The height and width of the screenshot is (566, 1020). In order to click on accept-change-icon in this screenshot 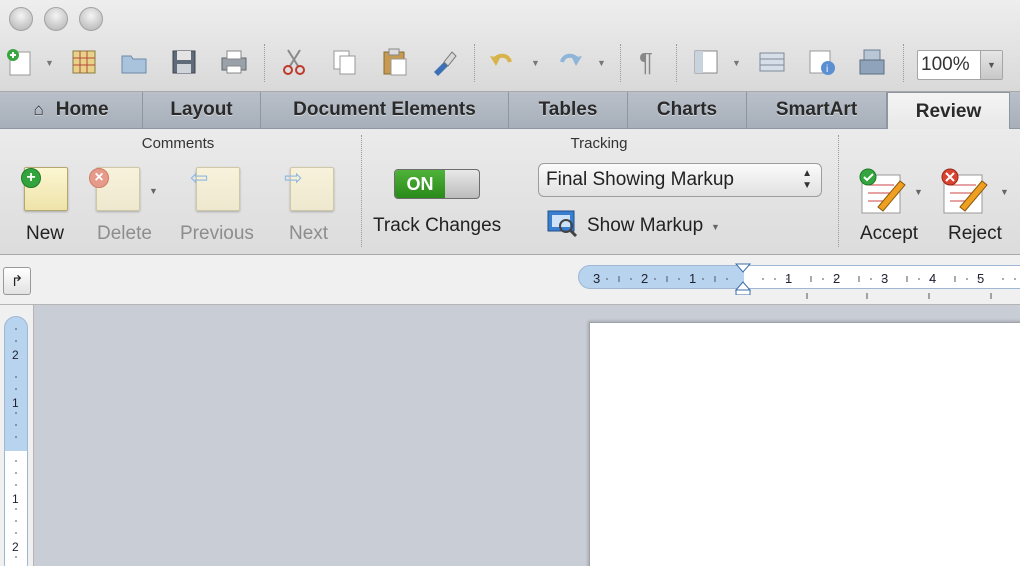, I will do `click(883, 192)`.